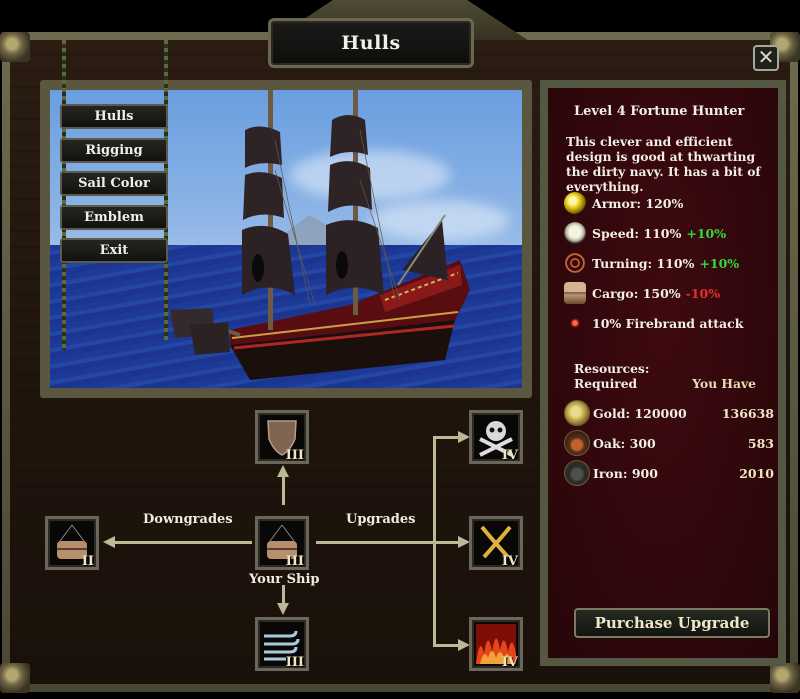 The image size is (800, 699). Describe the element at coordinates (183, 542) in the screenshot. I see `downgrade-line` at that location.